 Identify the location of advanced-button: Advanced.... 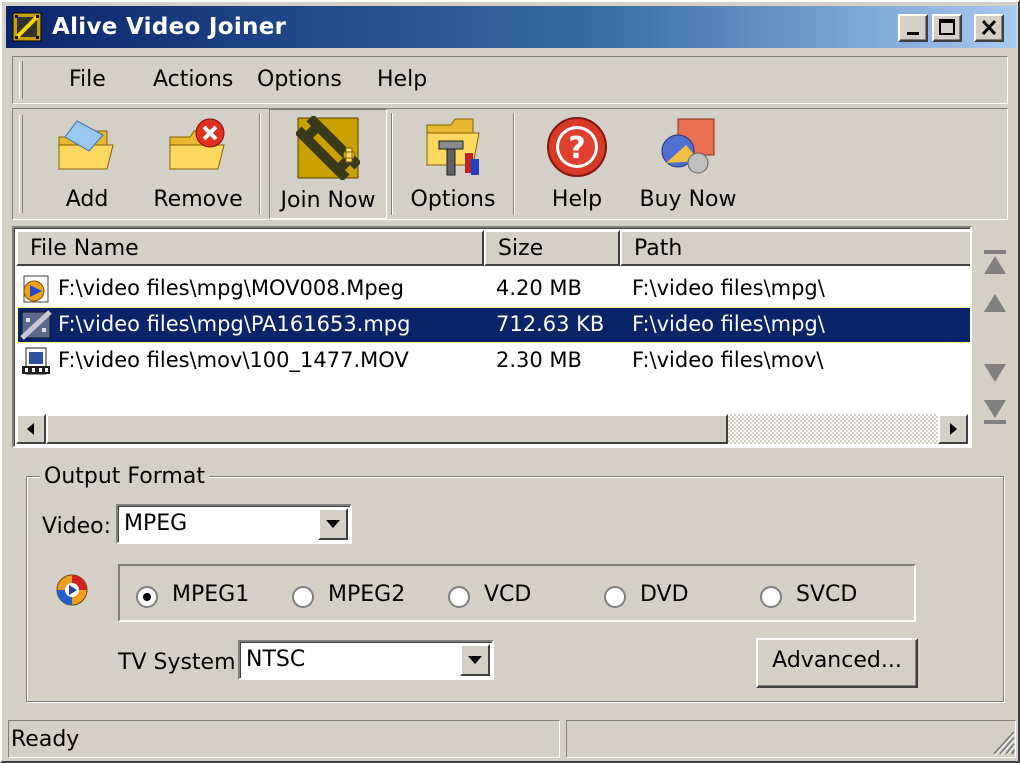
(837, 663).